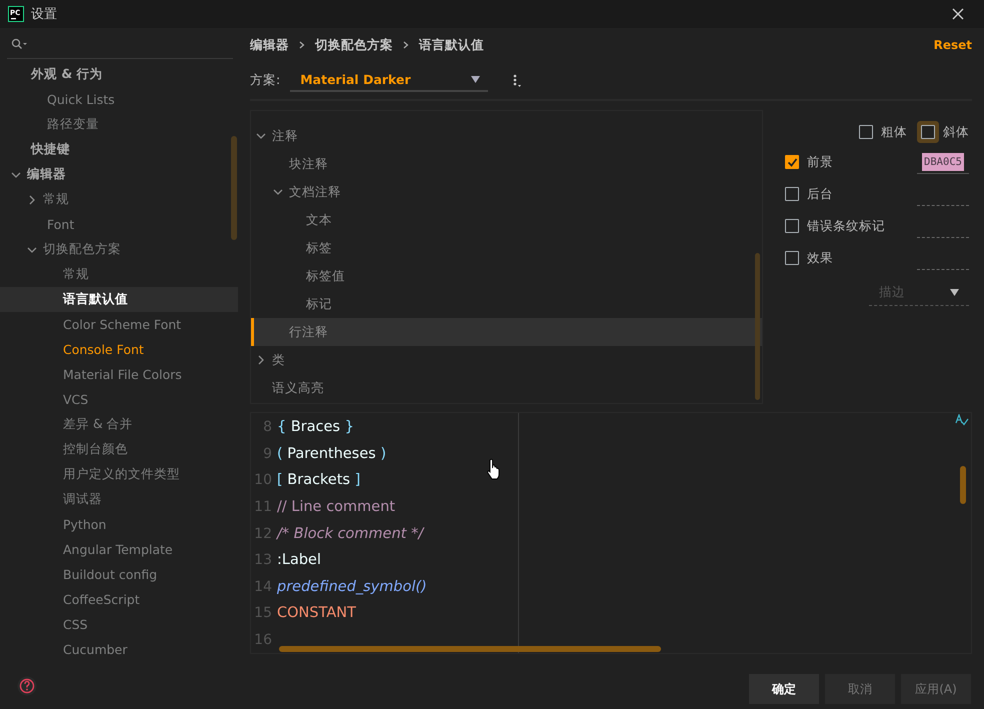  I want to click on tree-item: 标签, so click(506, 248).